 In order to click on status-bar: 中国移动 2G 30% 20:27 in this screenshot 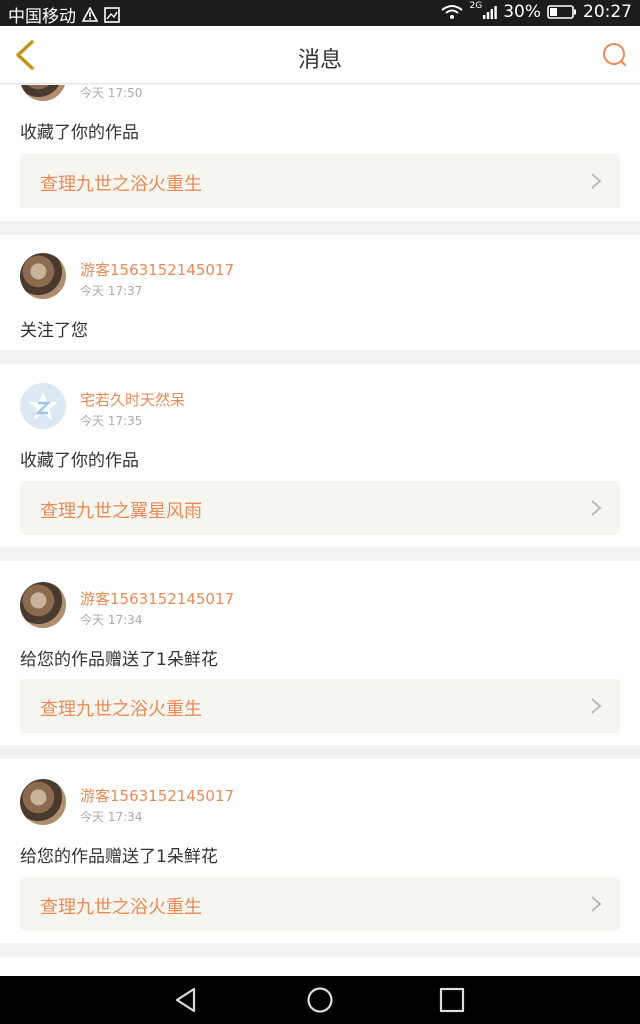, I will do `click(320, 13)`.